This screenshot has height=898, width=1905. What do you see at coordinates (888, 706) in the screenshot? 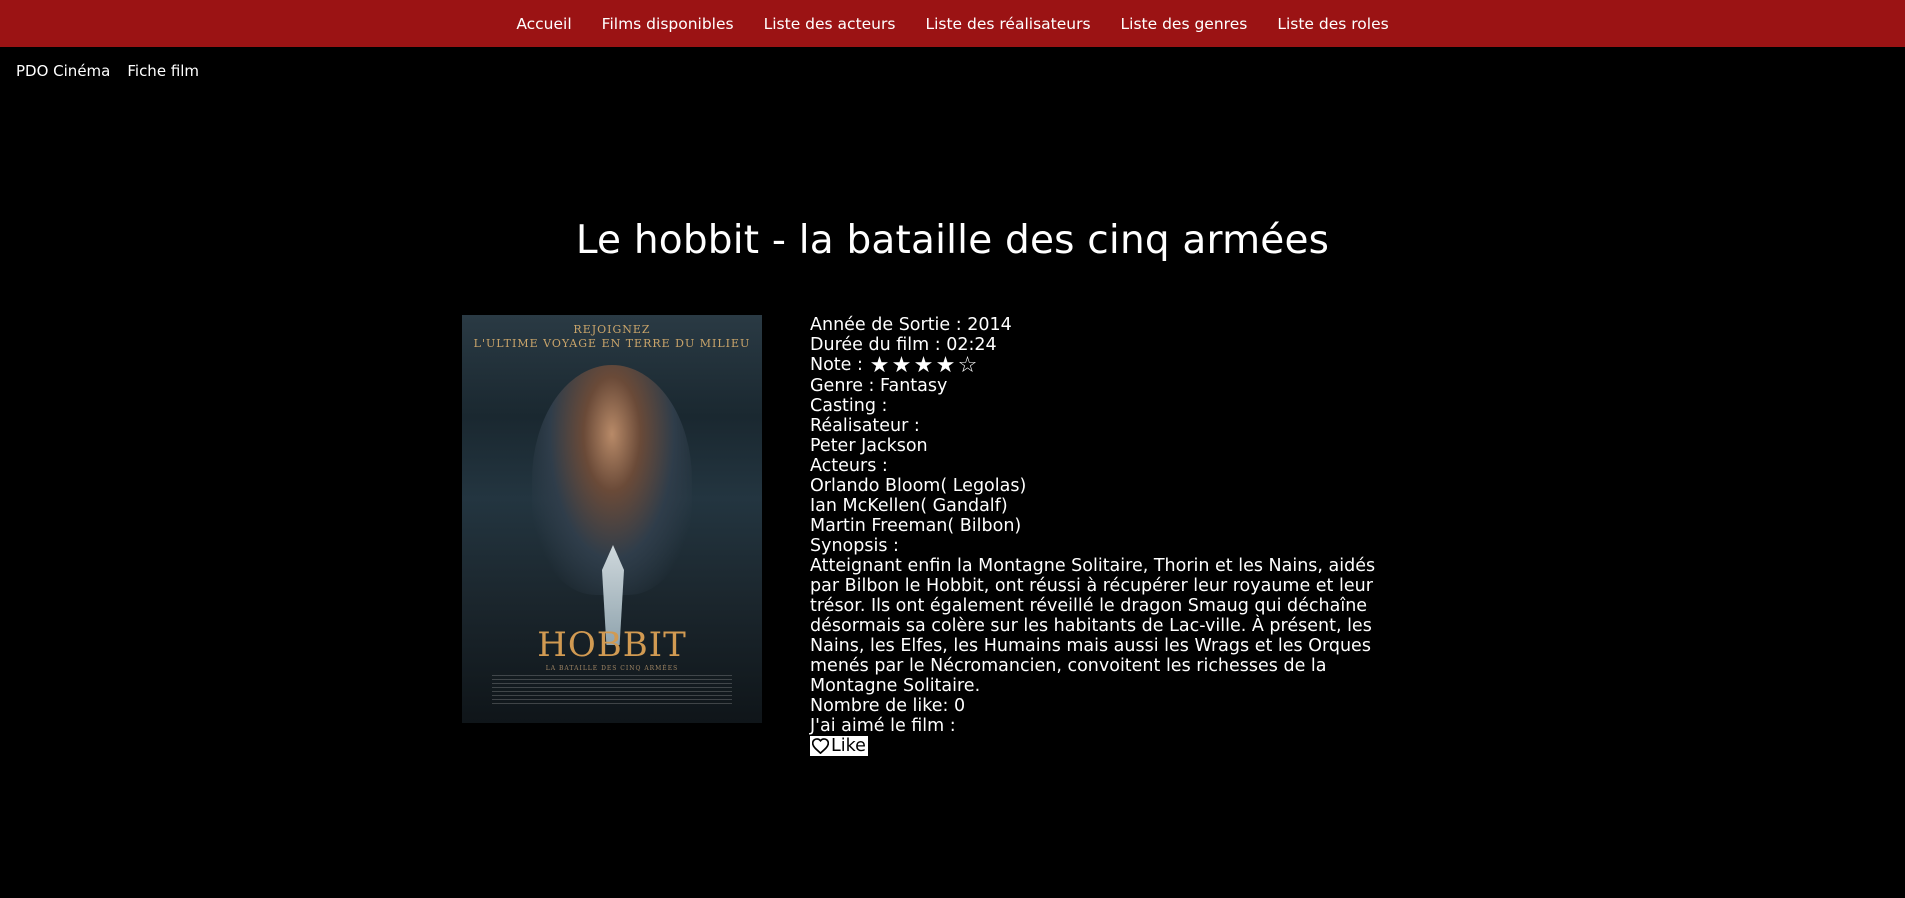
I see `like-count: Nombre de like: 0` at bounding box center [888, 706].